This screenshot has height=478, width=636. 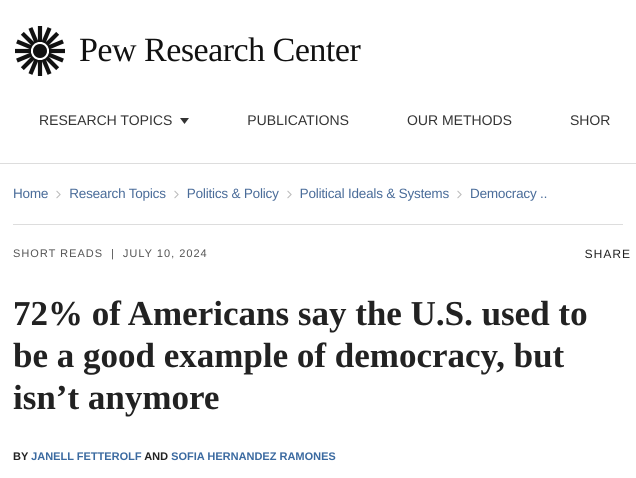 I want to click on breadcrumb-link: Democracy .., so click(x=509, y=194).